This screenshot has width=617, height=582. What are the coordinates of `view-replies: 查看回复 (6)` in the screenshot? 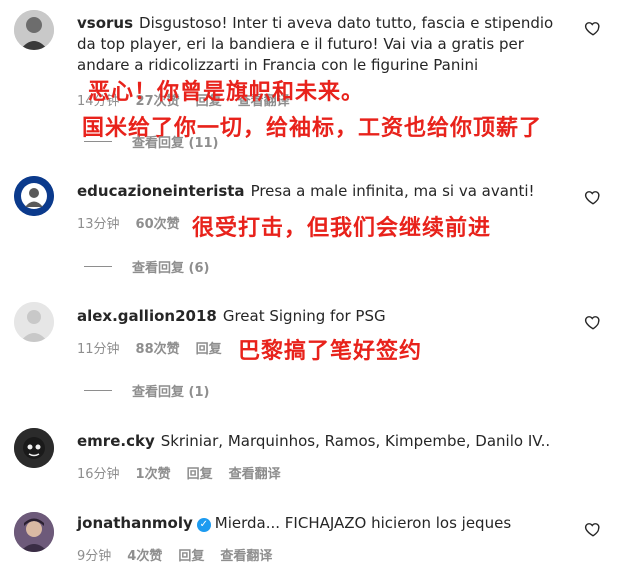 It's located at (146, 266).